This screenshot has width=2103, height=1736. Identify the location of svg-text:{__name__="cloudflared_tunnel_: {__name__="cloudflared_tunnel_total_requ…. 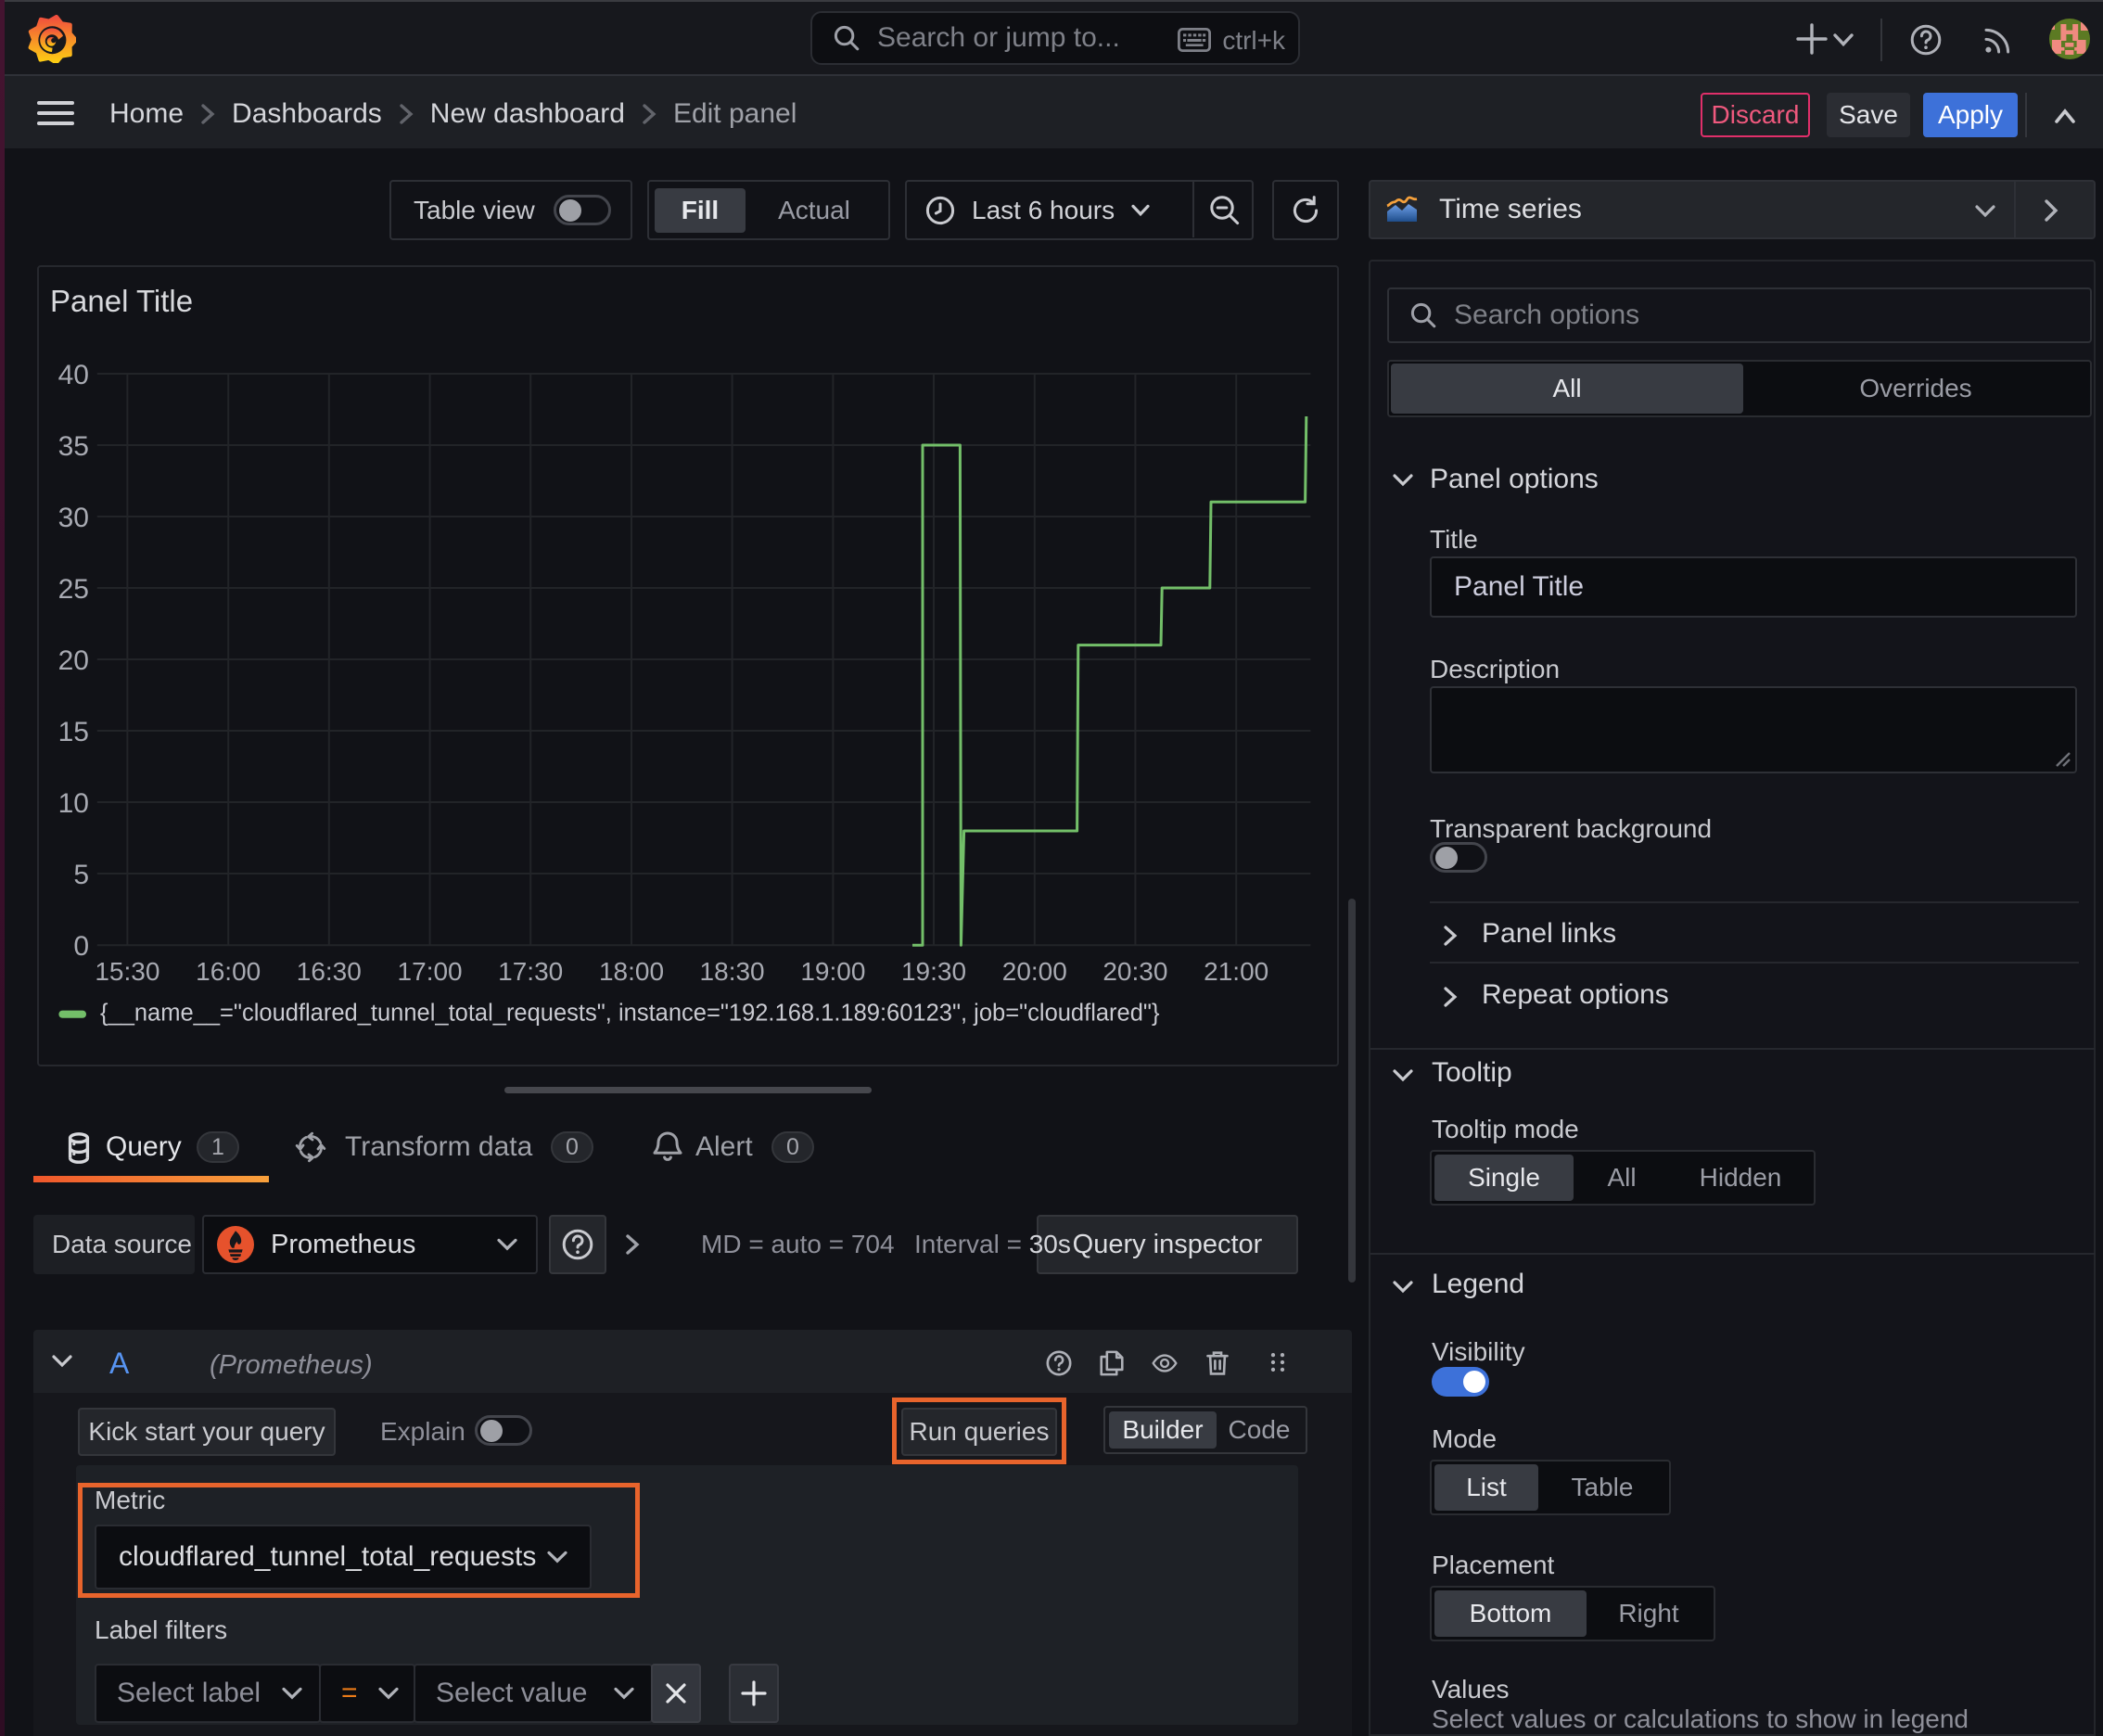
(630, 1014).